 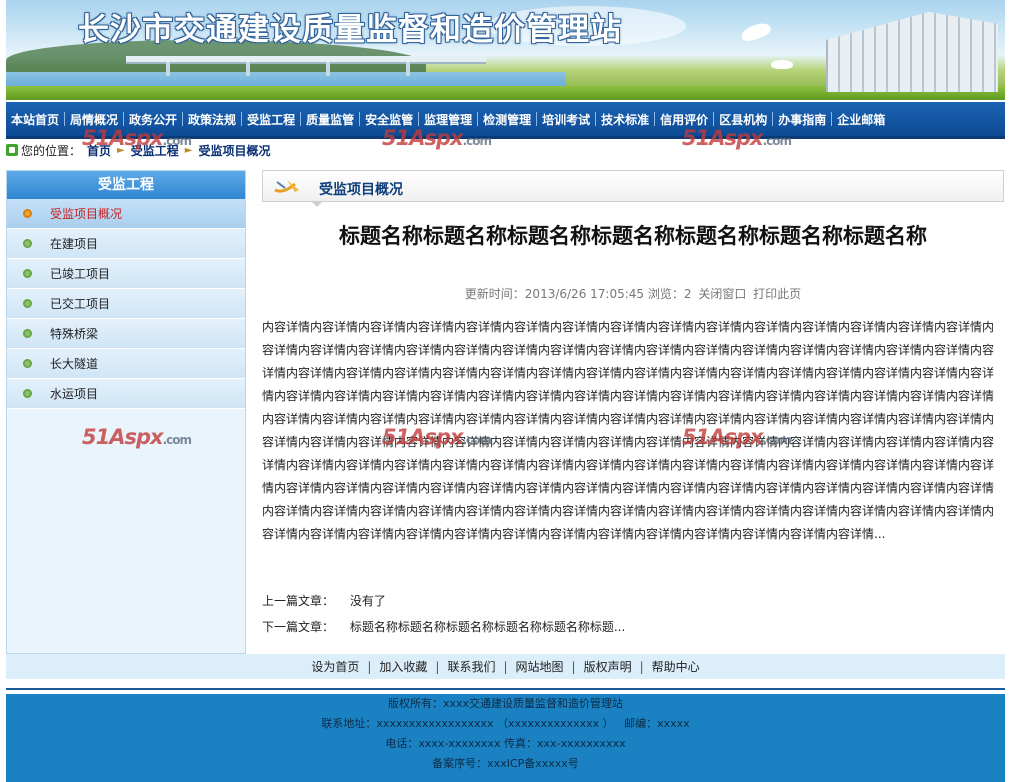 What do you see at coordinates (74, 364) in the screenshot?
I see `sidebar-item-label: 长大隧道` at bounding box center [74, 364].